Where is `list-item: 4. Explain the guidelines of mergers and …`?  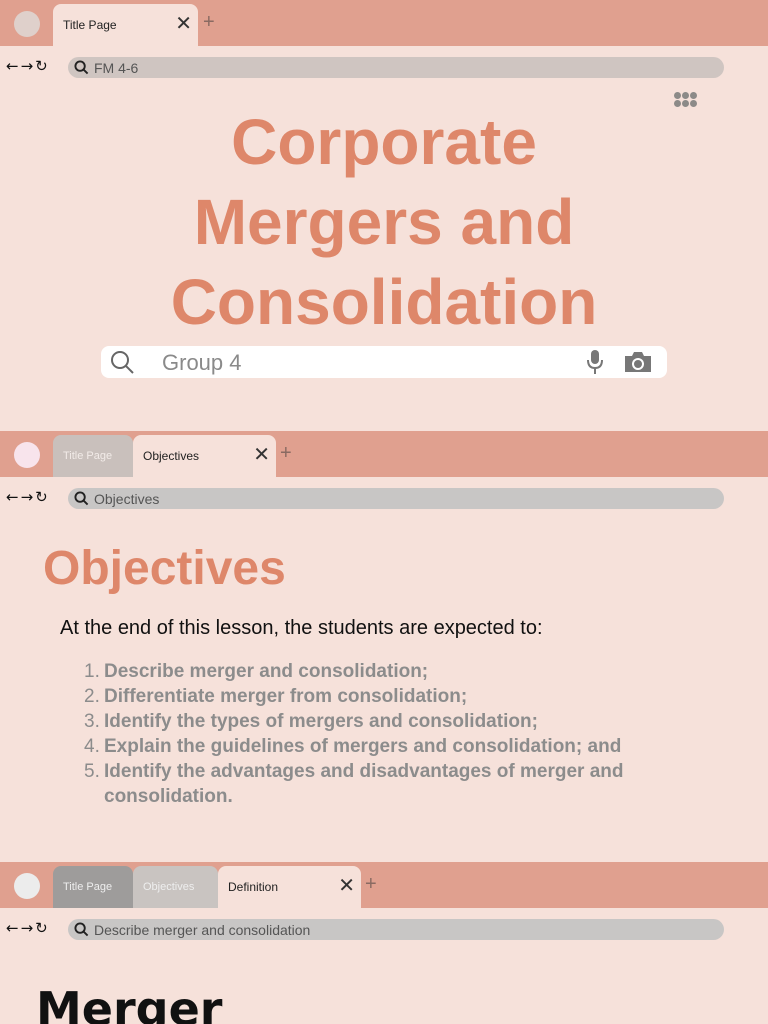
list-item: 4. Explain the guidelines of mergers and … is located at coordinates (394, 746).